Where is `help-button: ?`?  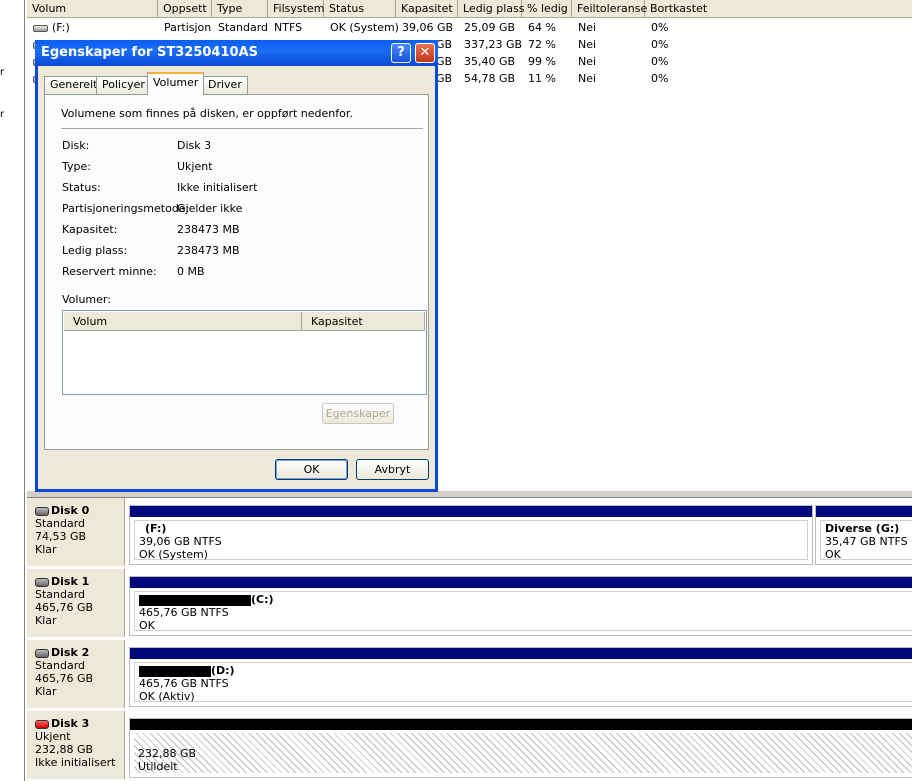
help-button: ? is located at coordinates (401, 53).